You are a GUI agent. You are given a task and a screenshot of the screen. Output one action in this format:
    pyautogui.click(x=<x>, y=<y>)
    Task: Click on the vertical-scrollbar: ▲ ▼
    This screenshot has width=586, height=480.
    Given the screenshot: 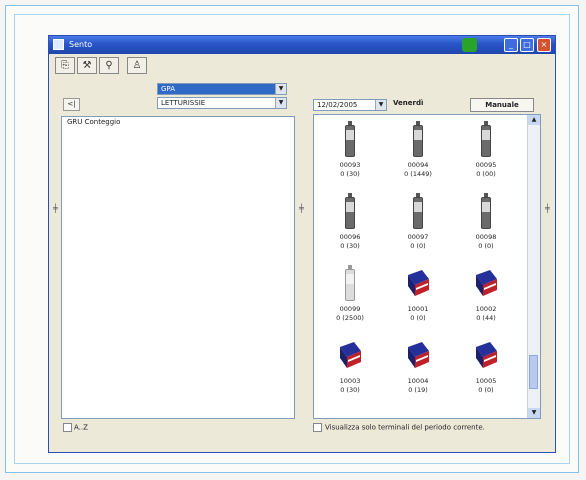 What is the action you would take?
    pyautogui.click(x=533, y=266)
    